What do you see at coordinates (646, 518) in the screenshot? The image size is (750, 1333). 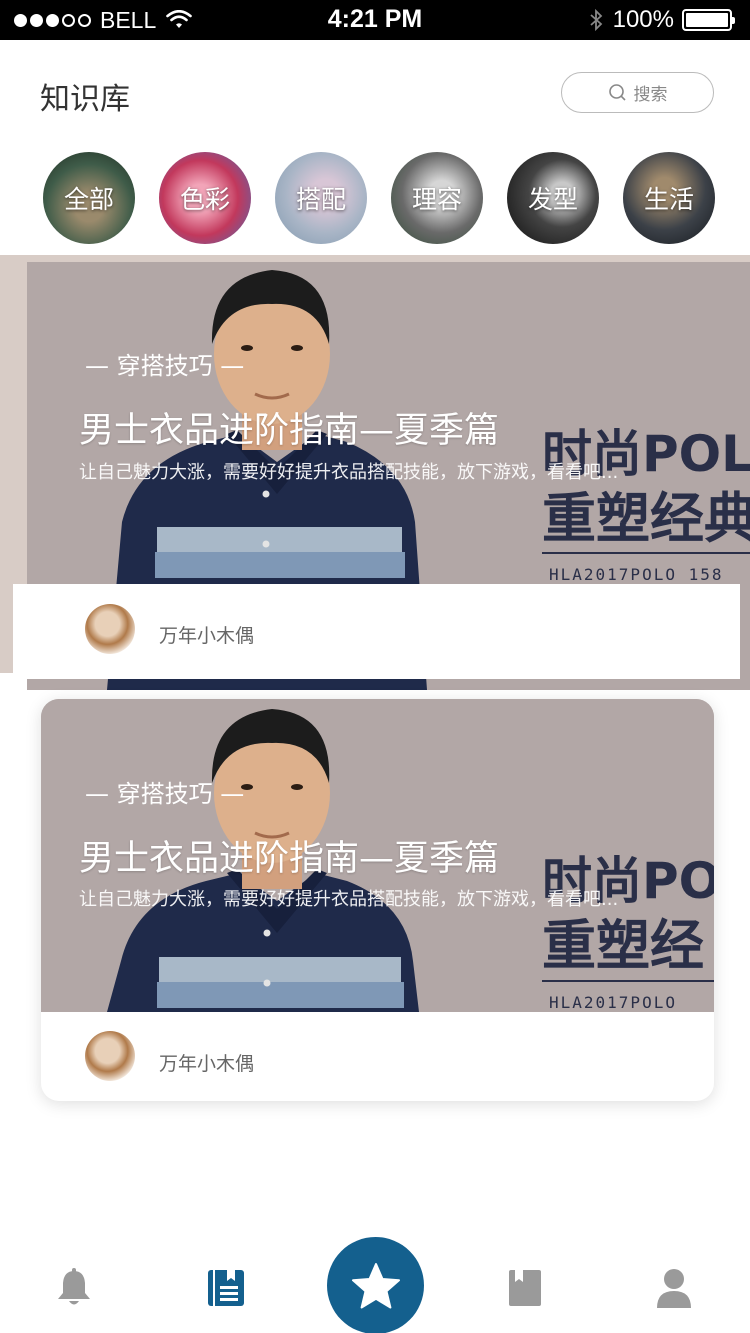 I see `ad-headline-2: 重塑经典` at bounding box center [646, 518].